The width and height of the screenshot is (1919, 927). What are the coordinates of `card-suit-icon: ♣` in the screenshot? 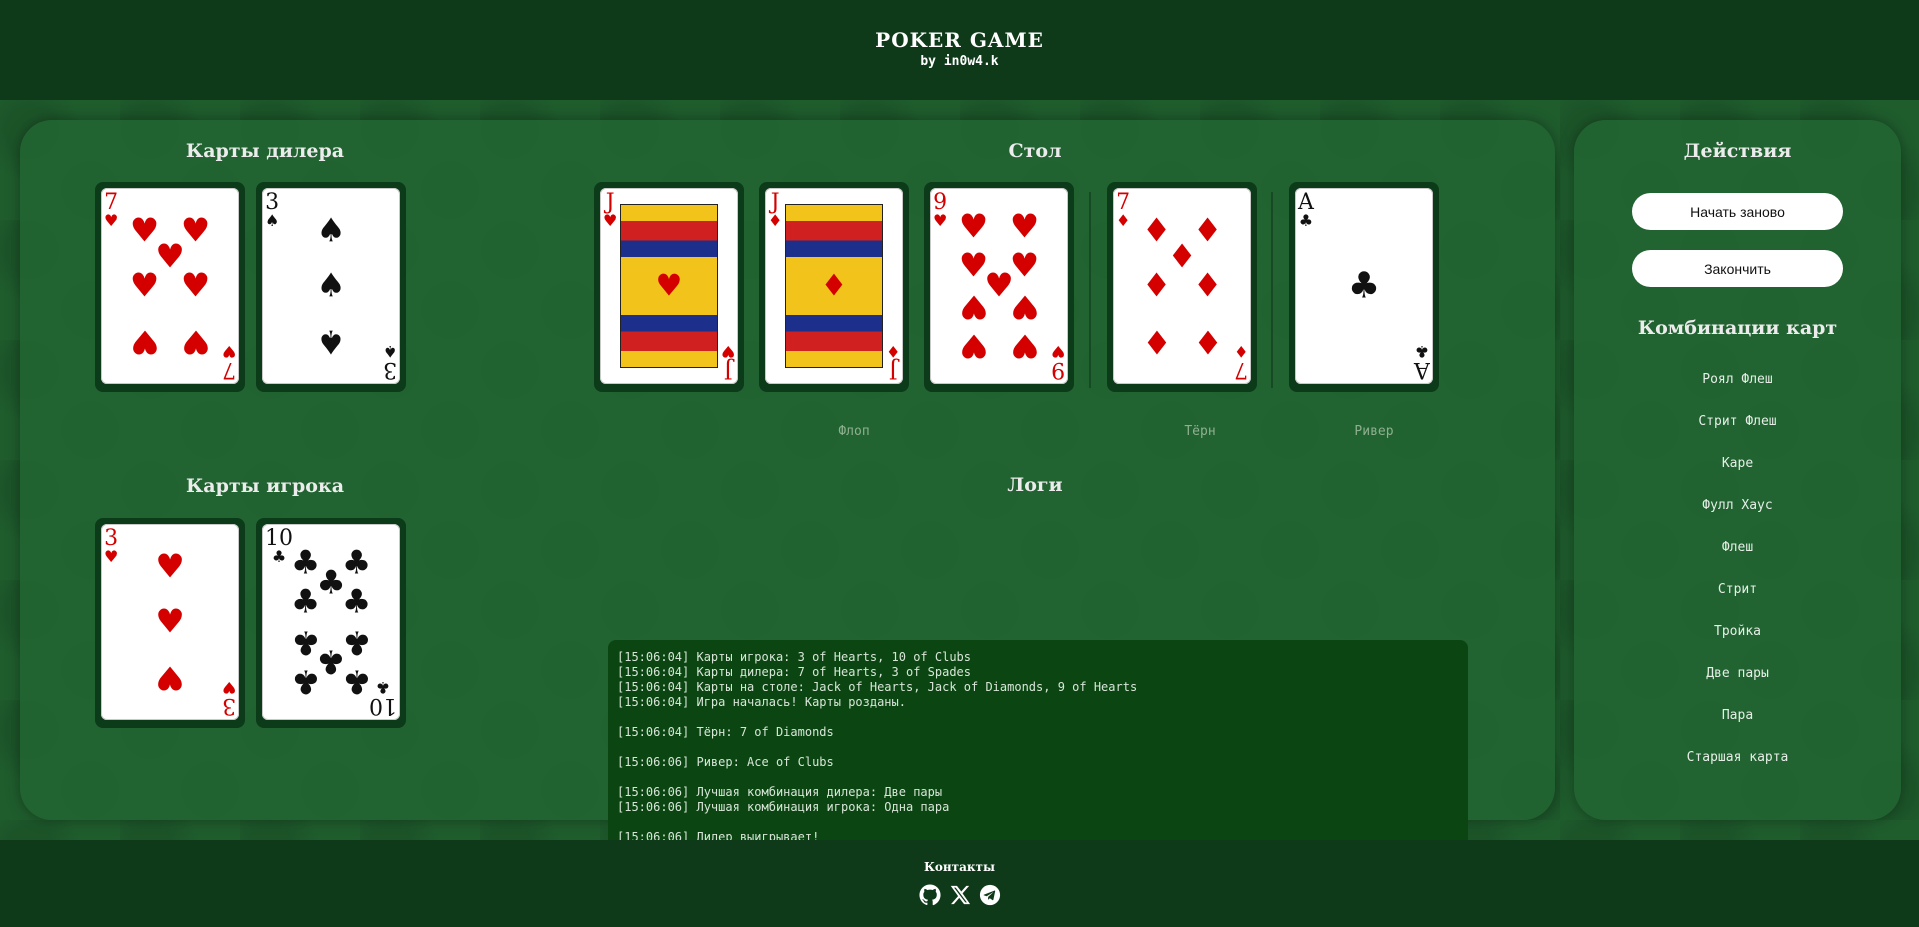 It's located at (1422, 351).